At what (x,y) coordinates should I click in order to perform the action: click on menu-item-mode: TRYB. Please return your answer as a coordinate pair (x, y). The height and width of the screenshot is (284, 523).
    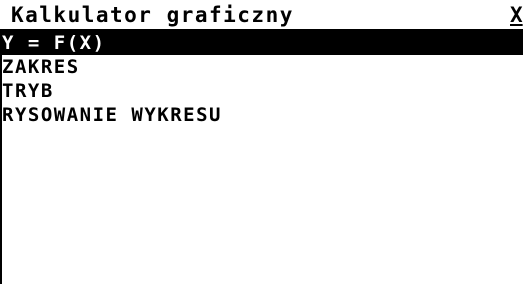
    Looking at the image, I should click on (261, 91).